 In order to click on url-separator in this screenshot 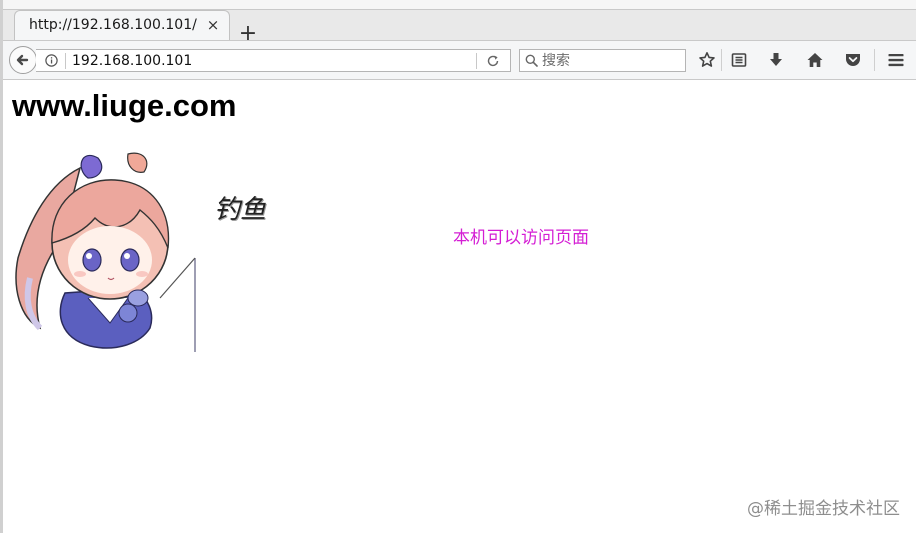, I will do `click(65, 61)`.